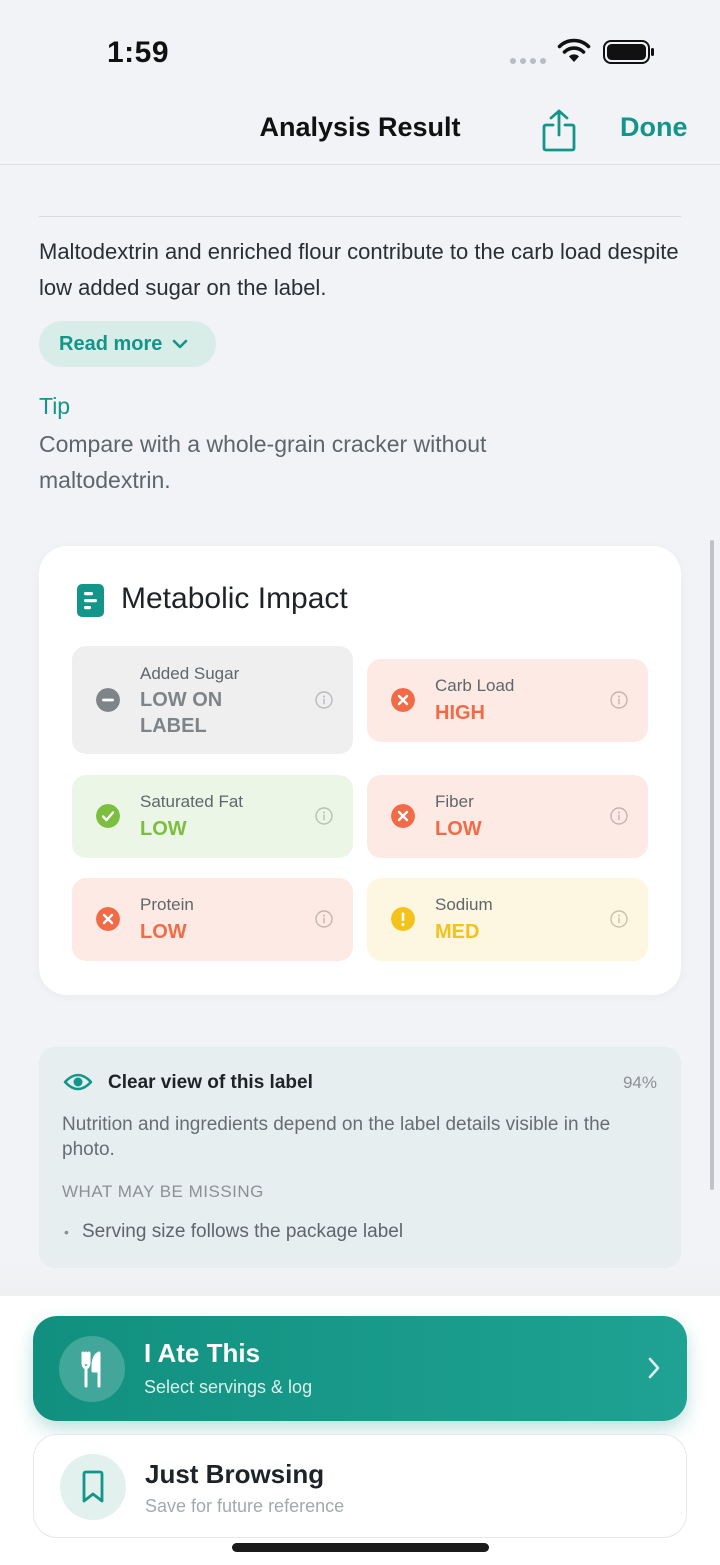 The width and height of the screenshot is (720, 1565). Describe the element at coordinates (55, 406) in the screenshot. I see `tip-heading: Tip` at that location.